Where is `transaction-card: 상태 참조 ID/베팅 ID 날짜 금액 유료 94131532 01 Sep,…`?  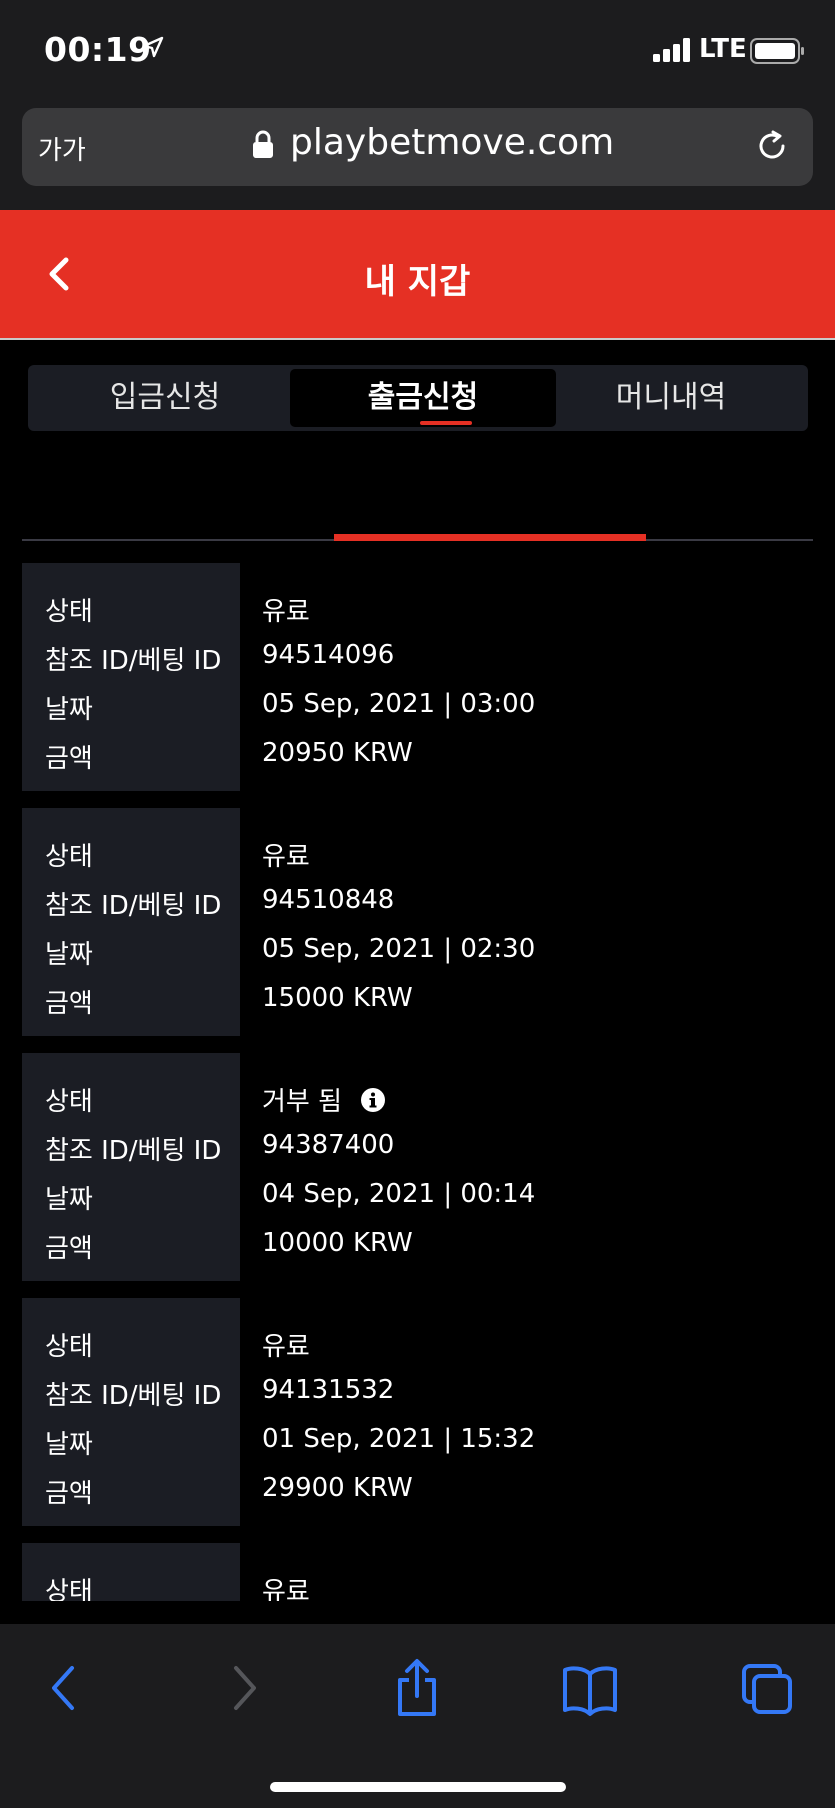 transaction-card: 상태 참조 ID/베팅 ID 날짜 금액 유료 94131532 01 Sep,… is located at coordinates (417, 1412).